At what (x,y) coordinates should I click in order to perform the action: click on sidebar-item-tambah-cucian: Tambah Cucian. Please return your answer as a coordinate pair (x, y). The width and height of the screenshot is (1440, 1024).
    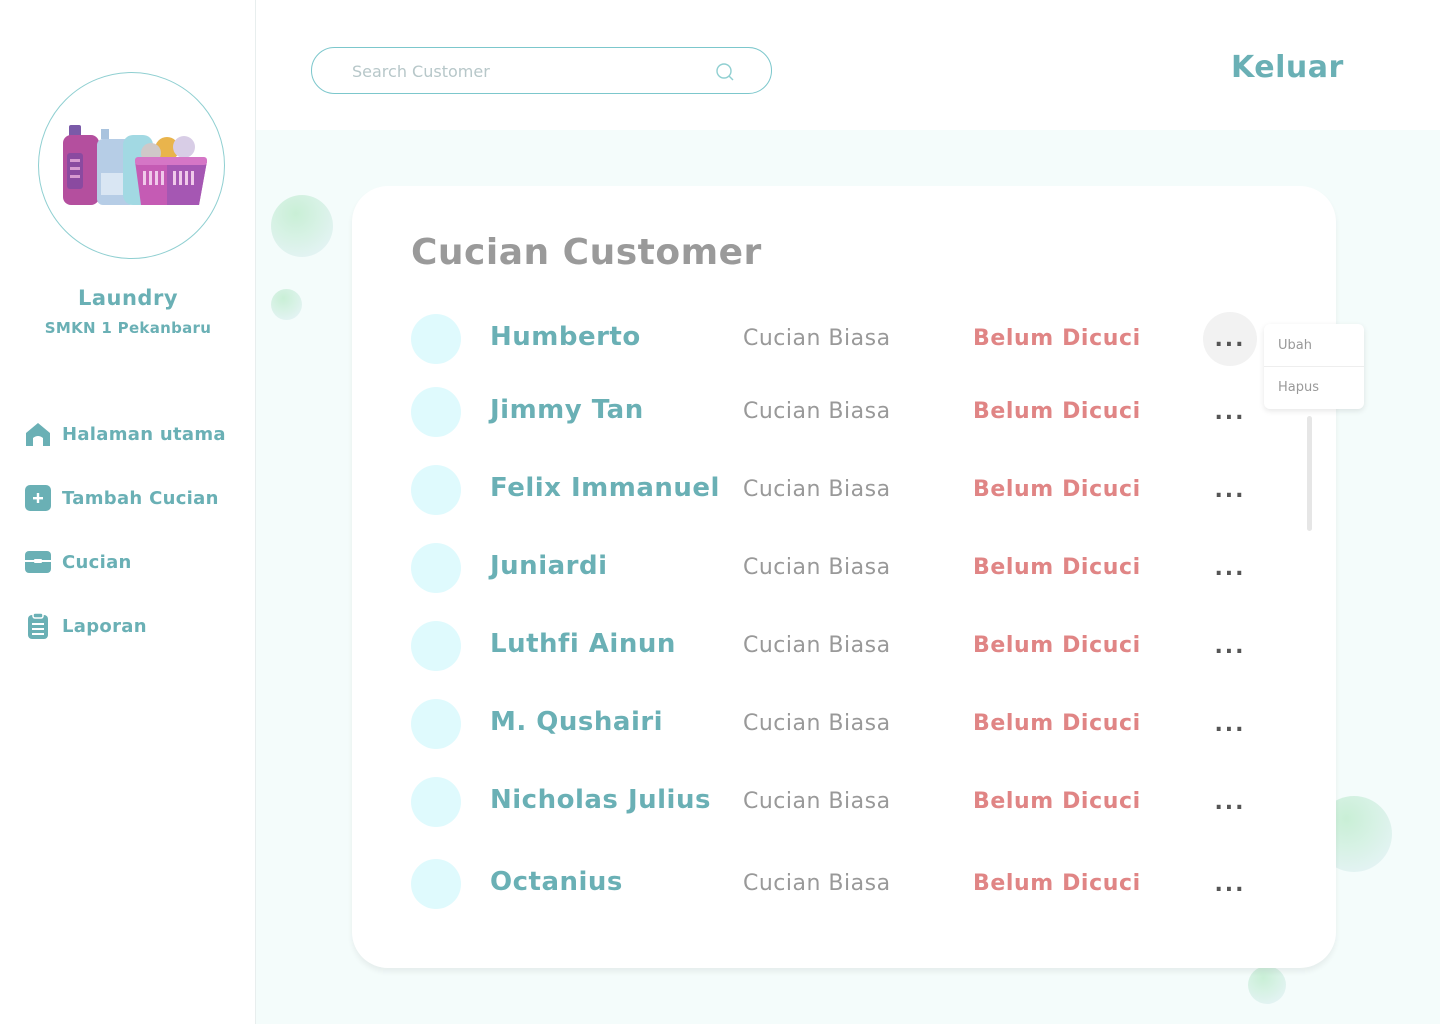
    Looking at the image, I should click on (125, 498).